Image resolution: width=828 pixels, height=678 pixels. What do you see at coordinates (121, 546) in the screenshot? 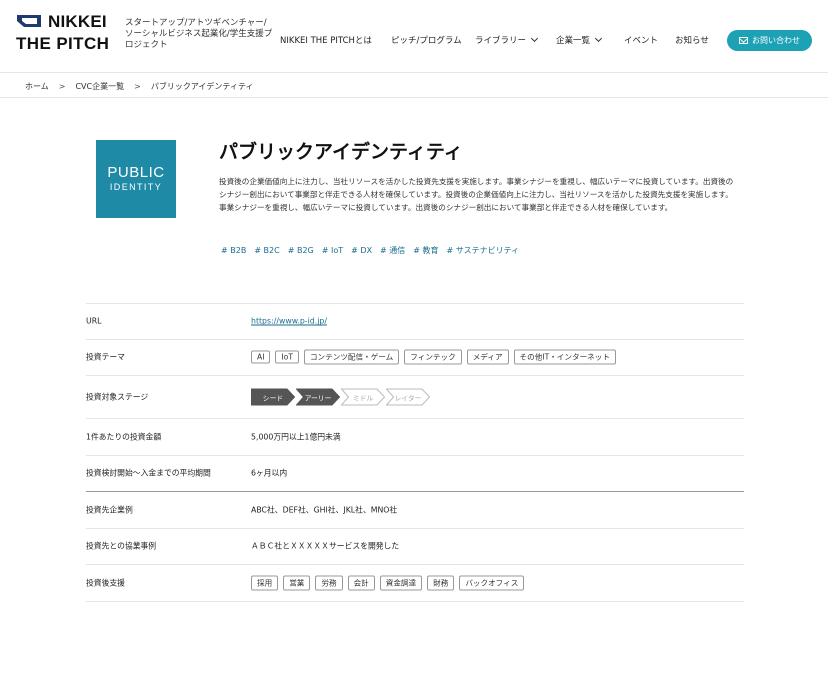
I see `info-label: 投資先との協業事例` at bounding box center [121, 546].